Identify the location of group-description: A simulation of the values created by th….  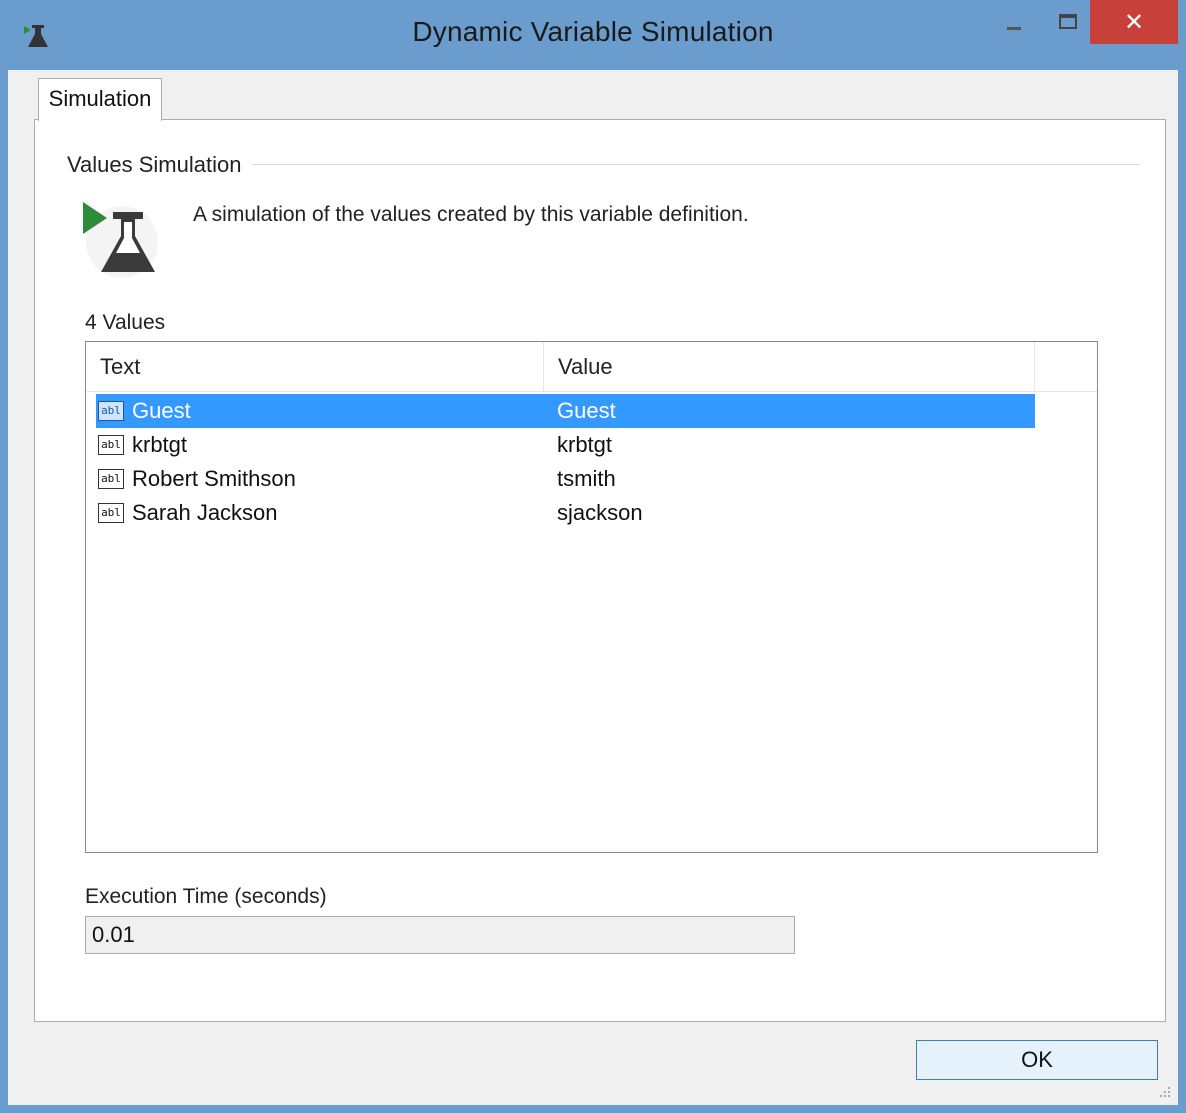
(471, 214).